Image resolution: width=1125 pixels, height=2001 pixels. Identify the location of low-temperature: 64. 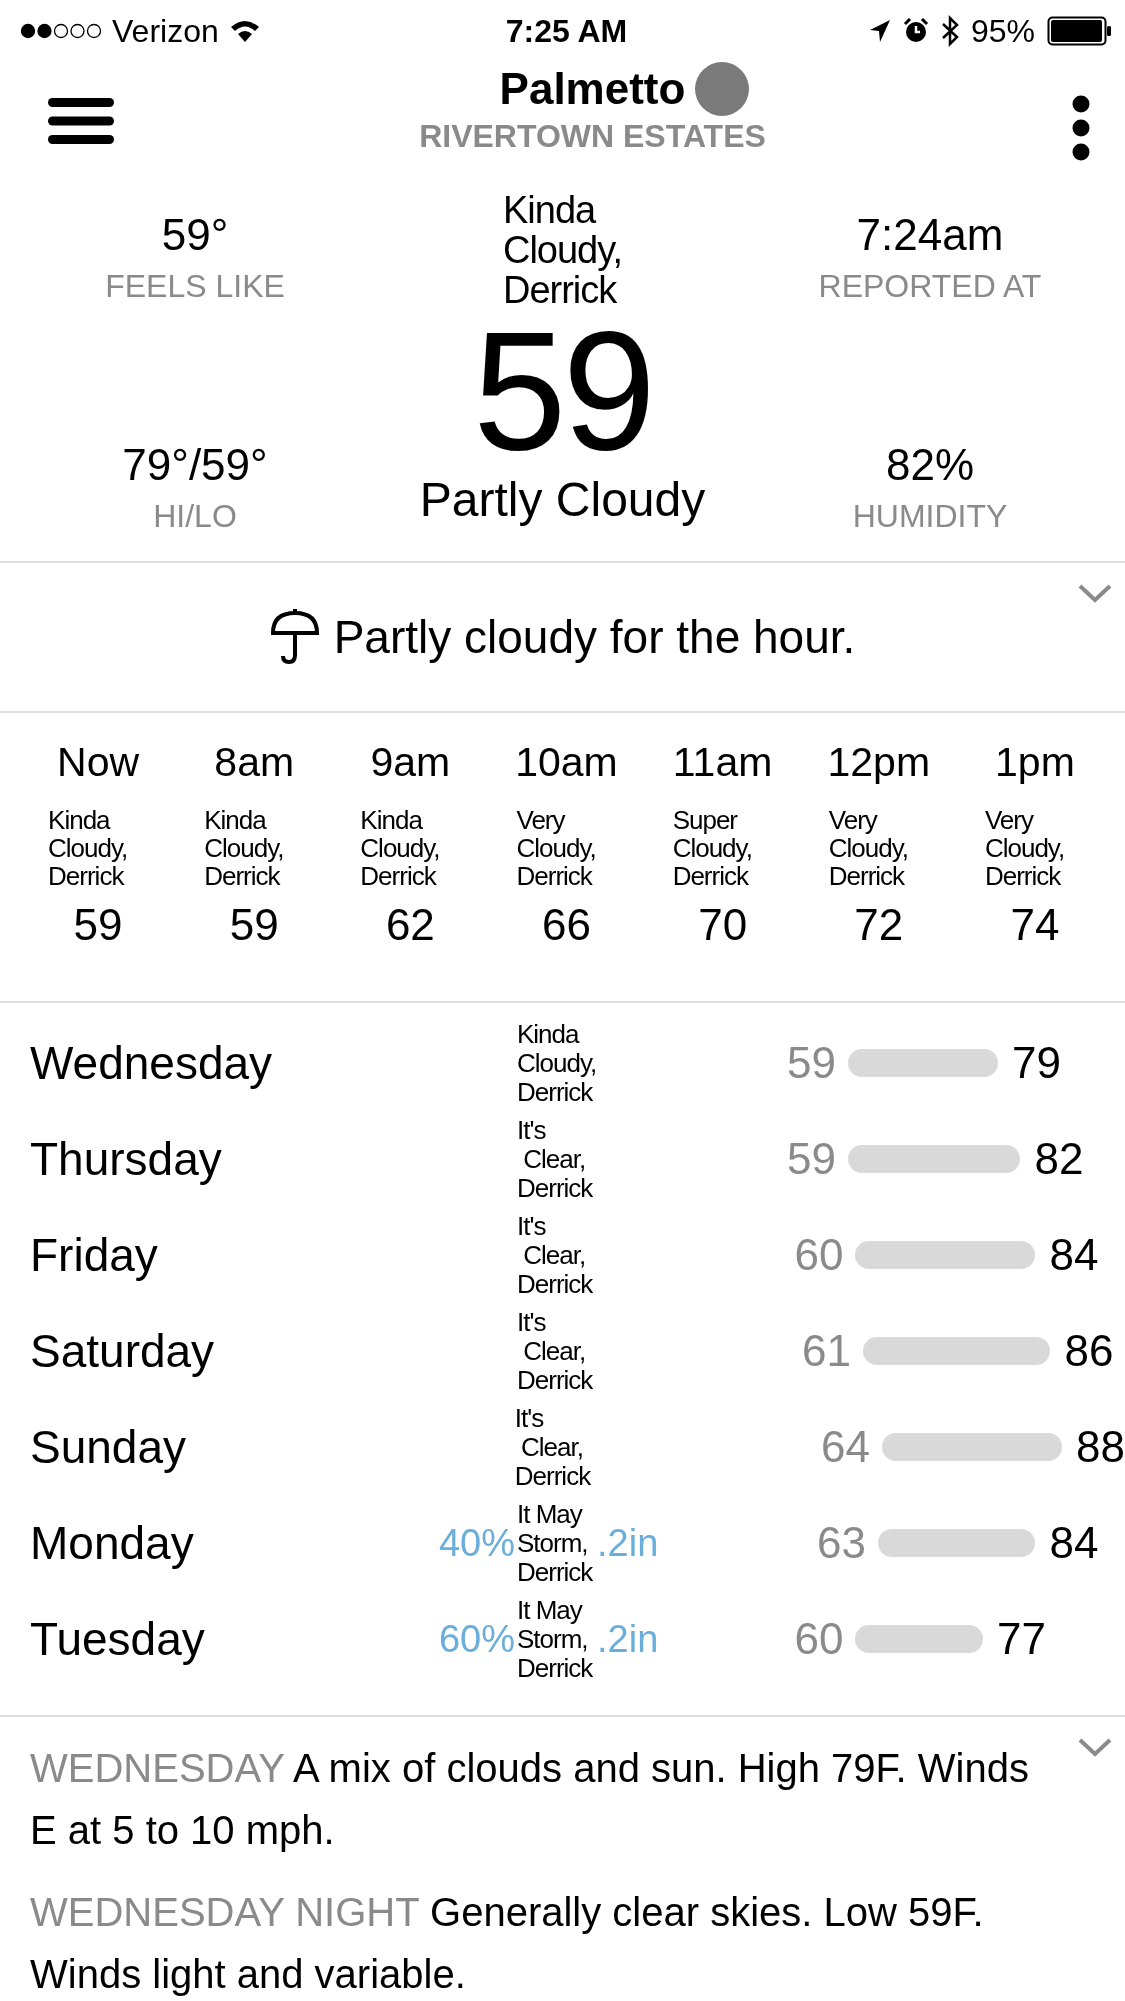
(846, 1447).